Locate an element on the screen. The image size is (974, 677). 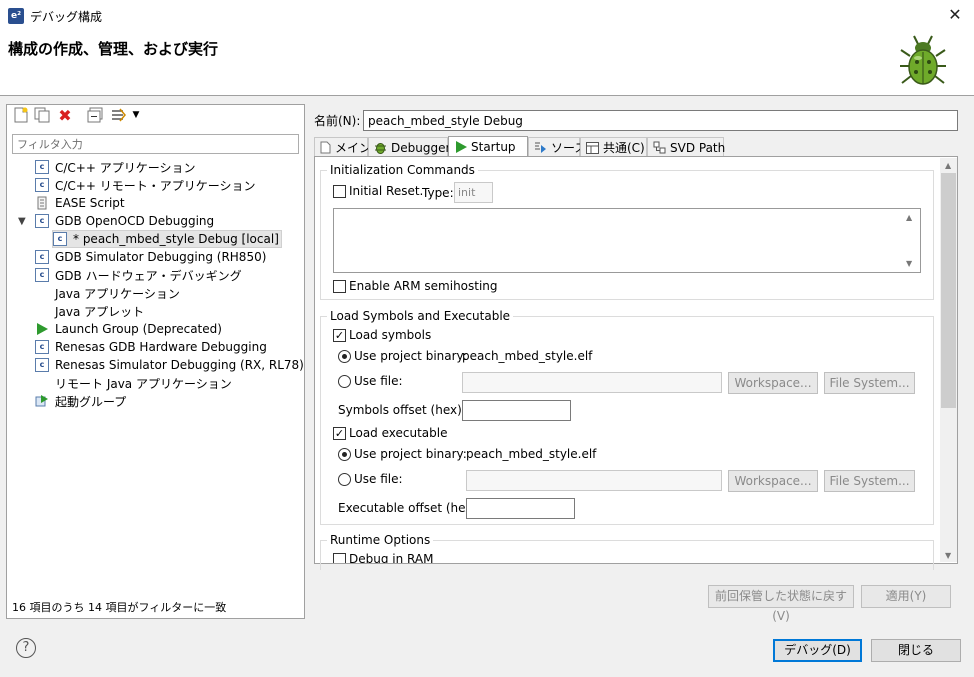
load-symbols-checkbox: ✓ is located at coordinates (339, 335).